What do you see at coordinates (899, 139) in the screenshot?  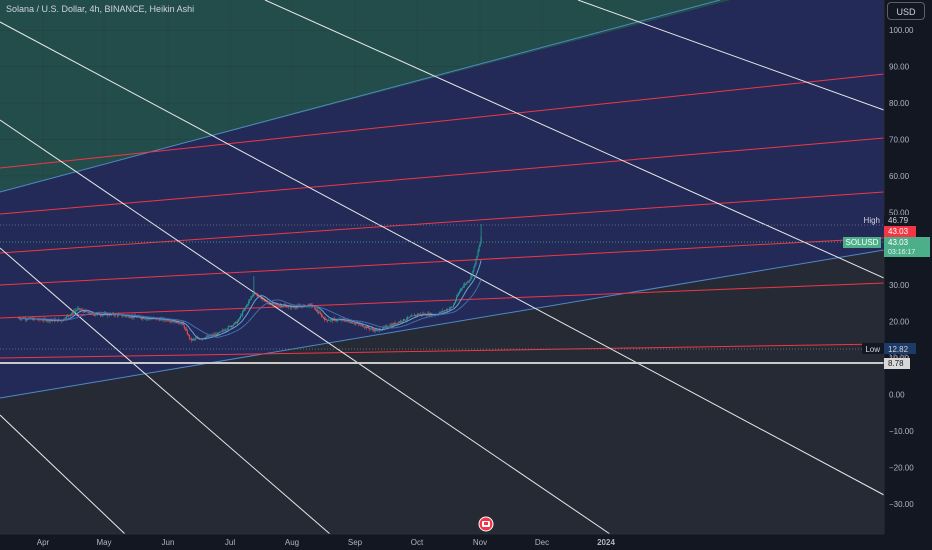 I see `price-tick-label: 70.00` at bounding box center [899, 139].